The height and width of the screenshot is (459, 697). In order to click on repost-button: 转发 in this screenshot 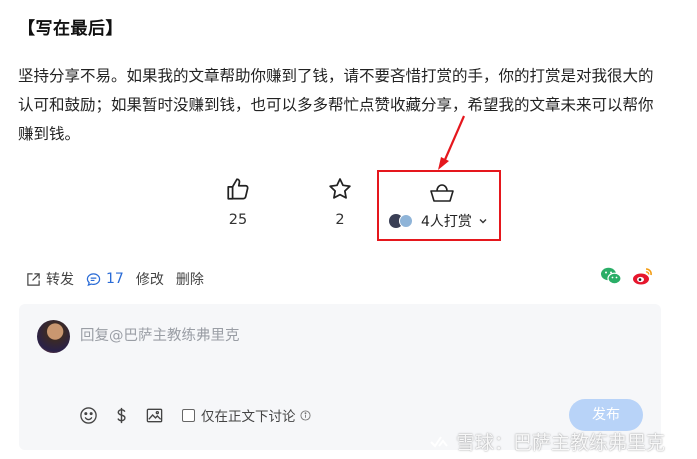, I will do `click(50, 279)`.